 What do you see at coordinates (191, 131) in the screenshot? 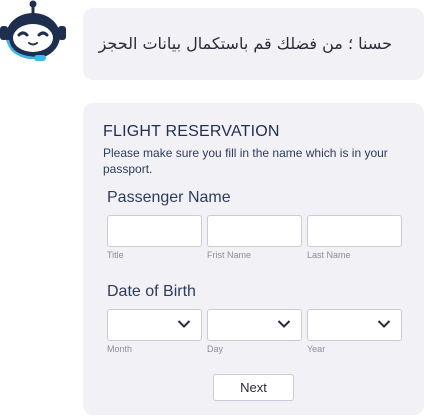
I see `form-title: FLIGHT RESERVATION` at bounding box center [191, 131].